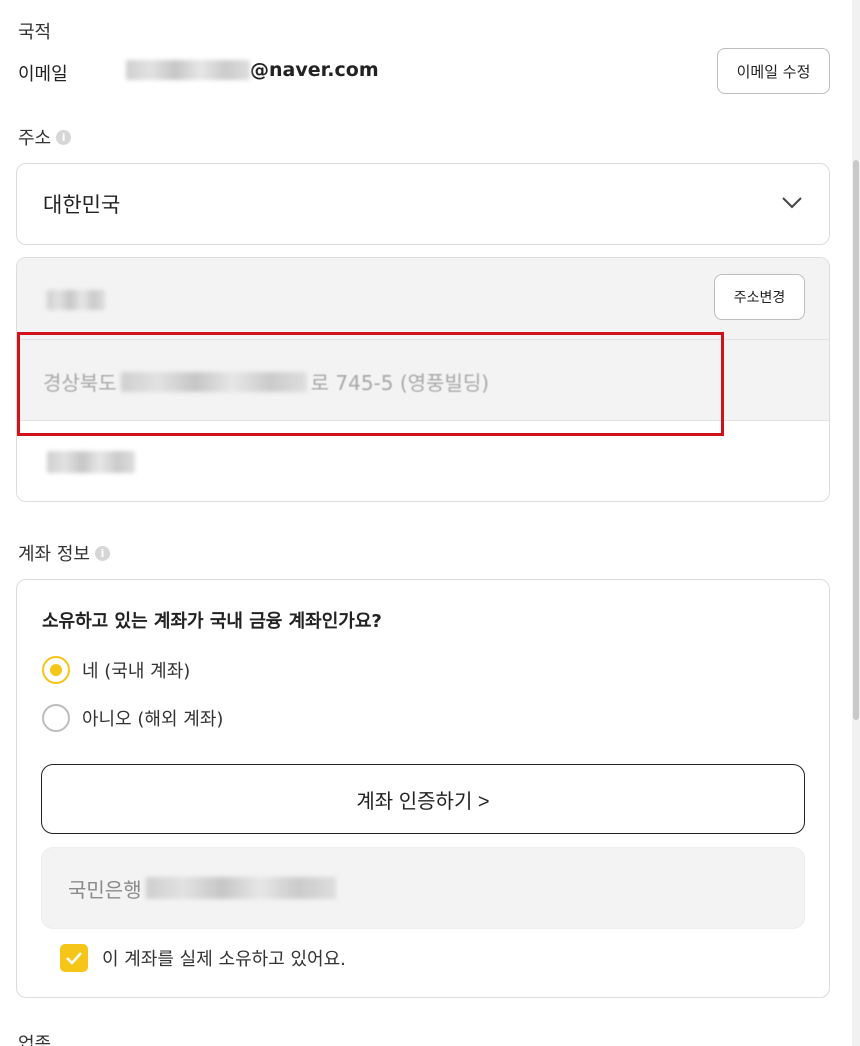 The height and width of the screenshot is (1046, 860). What do you see at coordinates (105, 889) in the screenshot?
I see `bank-name: 국민은행` at bounding box center [105, 889].